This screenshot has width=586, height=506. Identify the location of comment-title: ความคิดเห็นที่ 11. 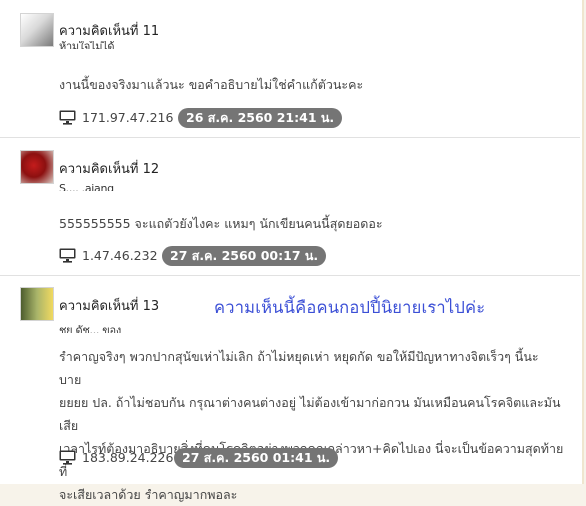
(109, 31).